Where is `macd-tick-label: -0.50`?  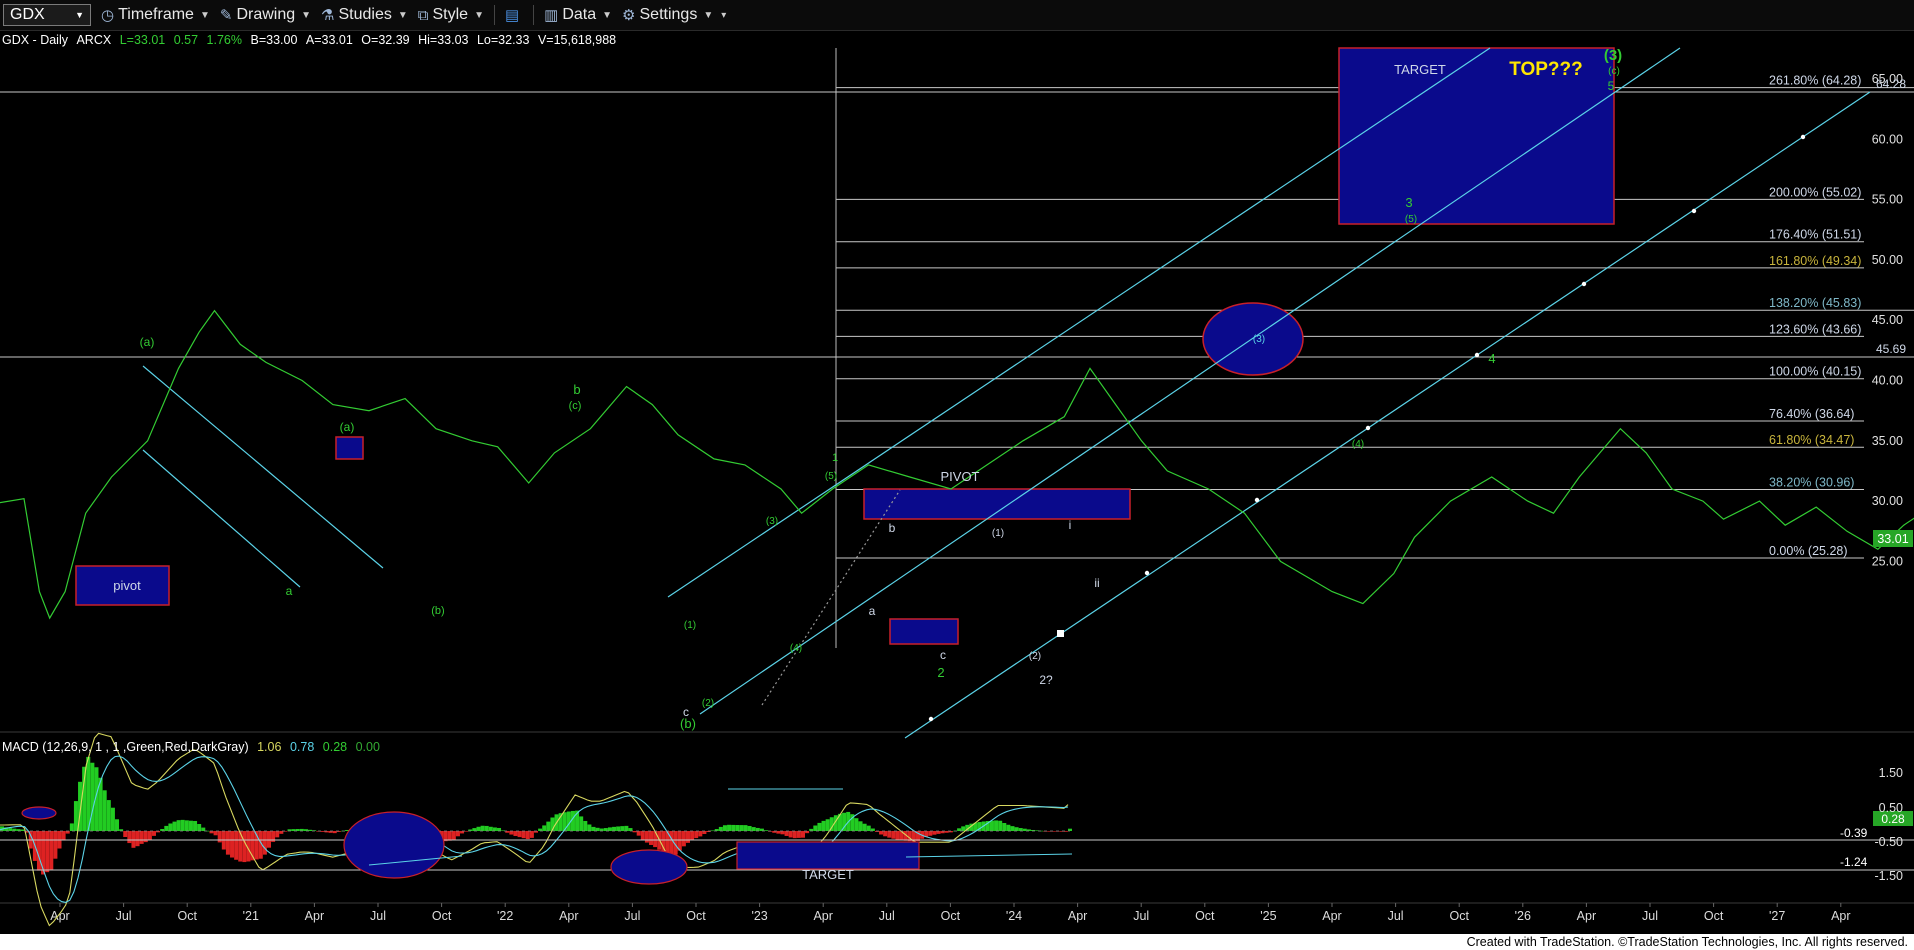 macd-tick-label: -0.50 is located at coordinates (1889, 842).